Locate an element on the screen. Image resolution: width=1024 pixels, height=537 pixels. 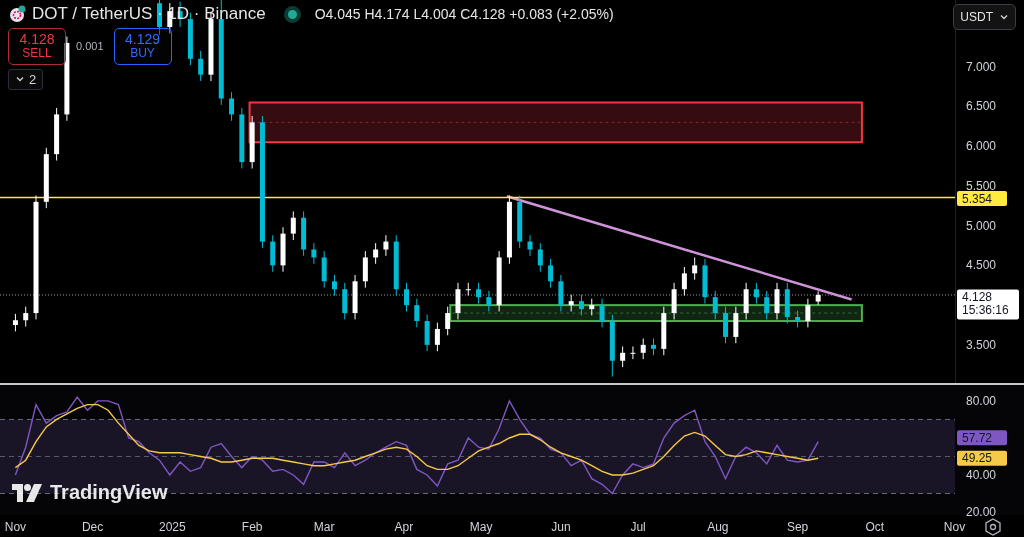
price-axis-label: 5.500 is located at coordinates (981, 185).